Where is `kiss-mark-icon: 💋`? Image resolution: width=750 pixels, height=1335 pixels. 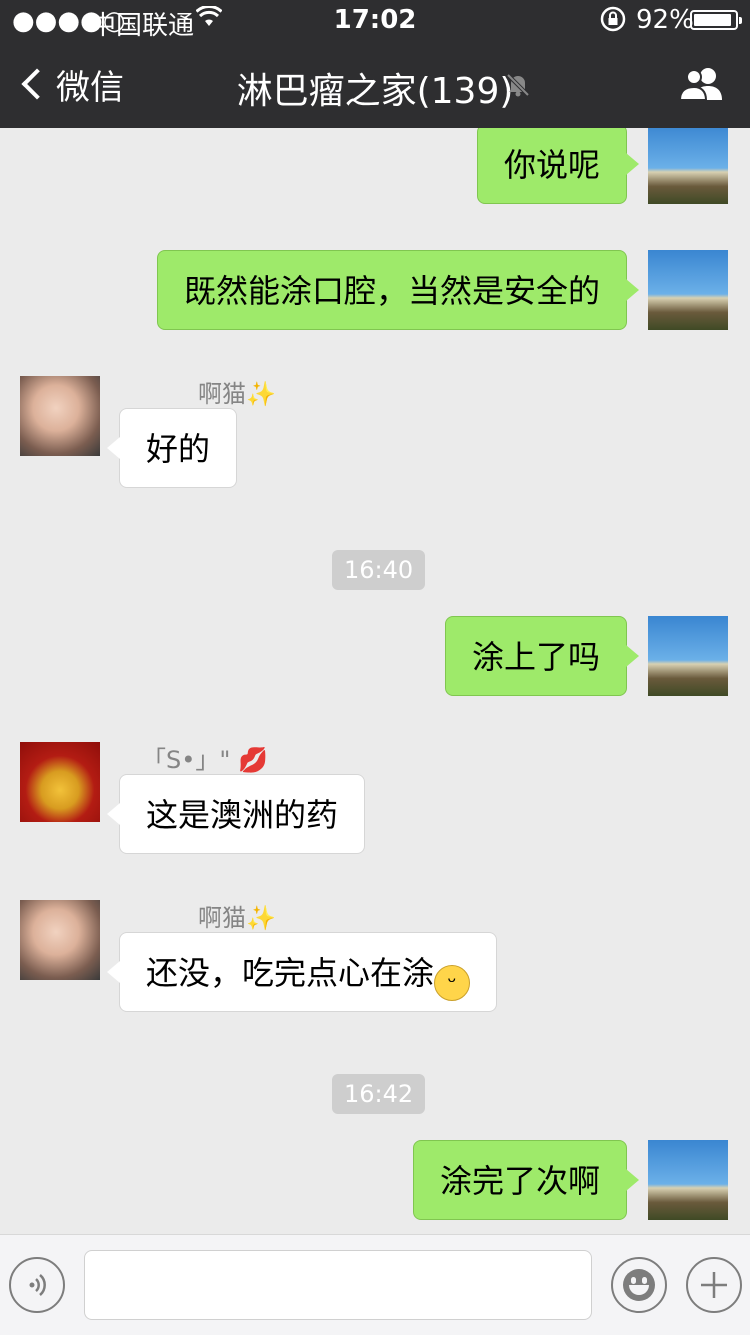 kiss-mark-icon: 💋 is located at coordinates (253, 760).